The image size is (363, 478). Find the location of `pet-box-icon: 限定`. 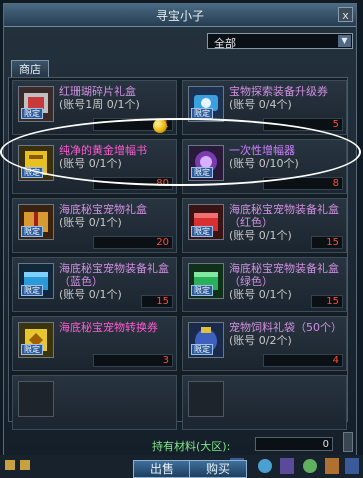

pet-box-icon: 限定 is located at coordinates (36, 222).